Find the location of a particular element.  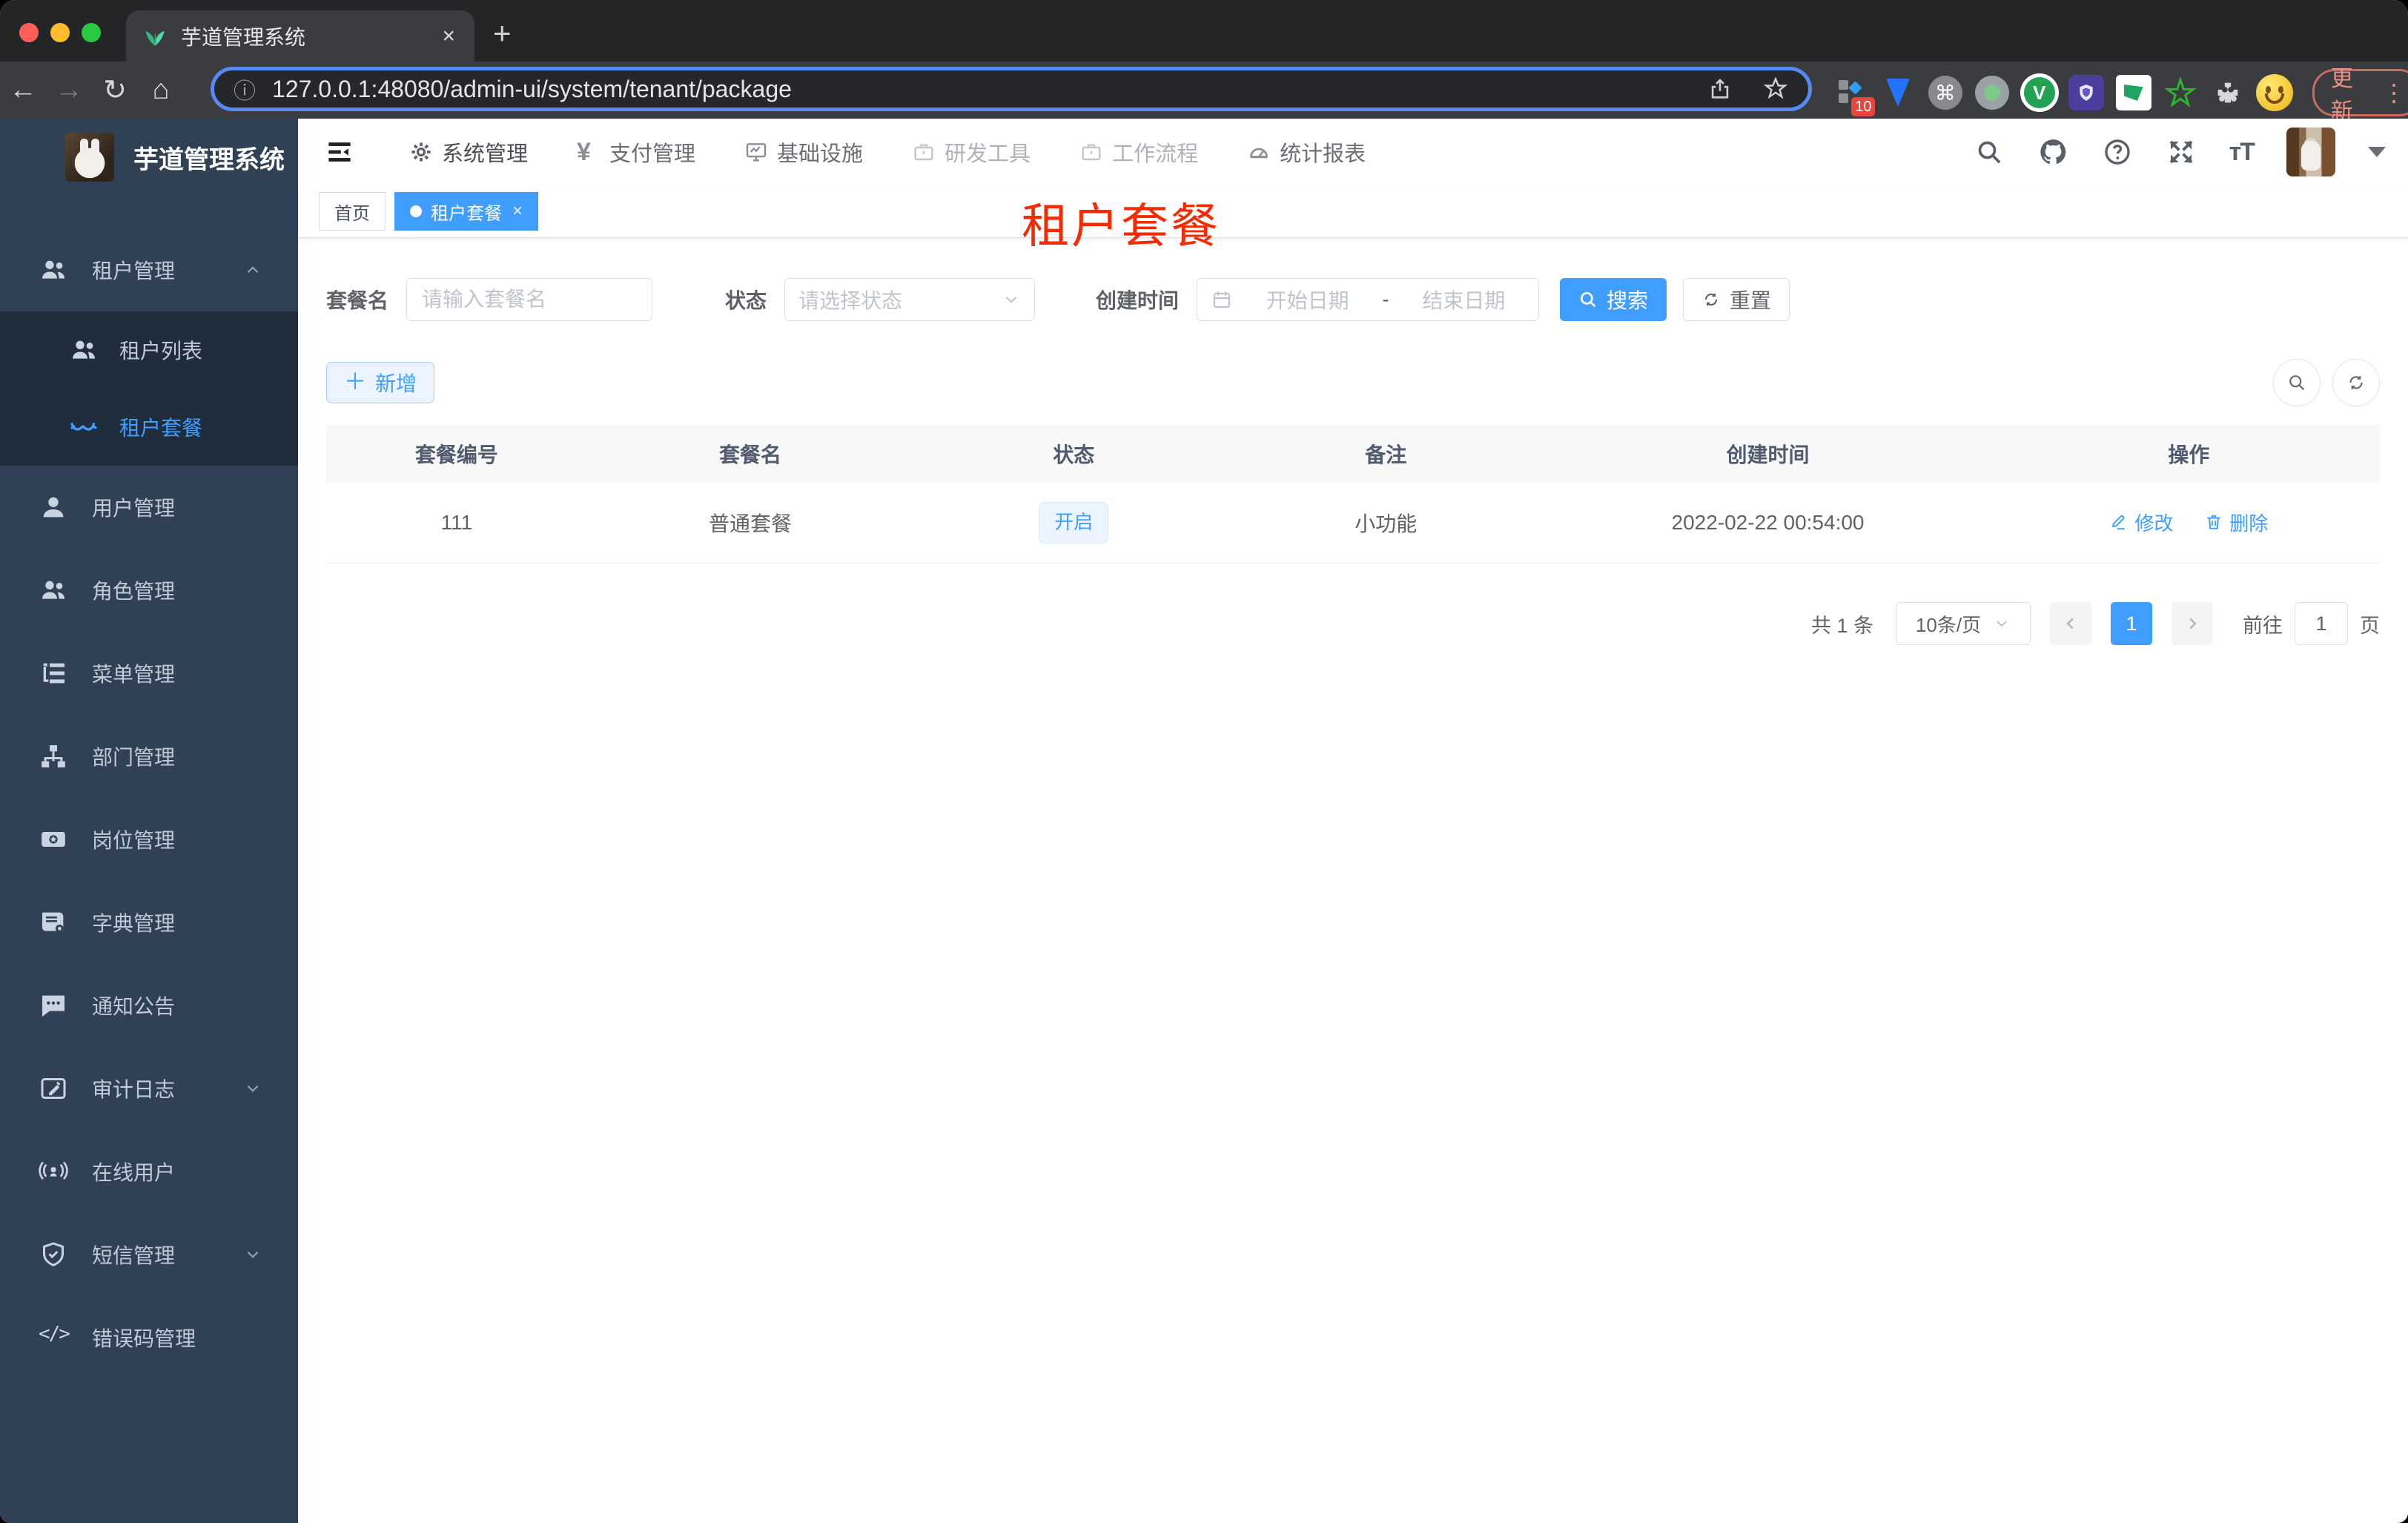

current-page-button: 1 is located at coordinates (2131, 624).